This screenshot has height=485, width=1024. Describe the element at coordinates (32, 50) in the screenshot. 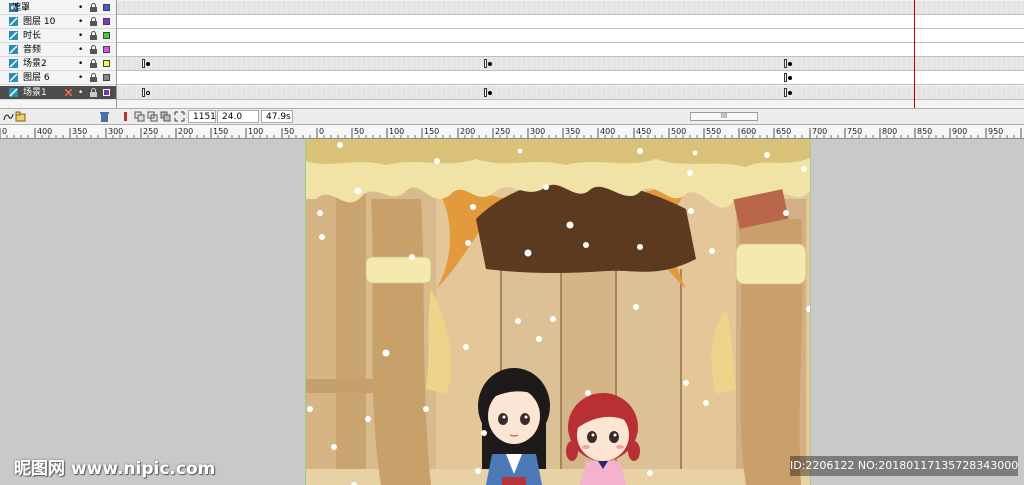

I see `layer-name: 音频` at that location.